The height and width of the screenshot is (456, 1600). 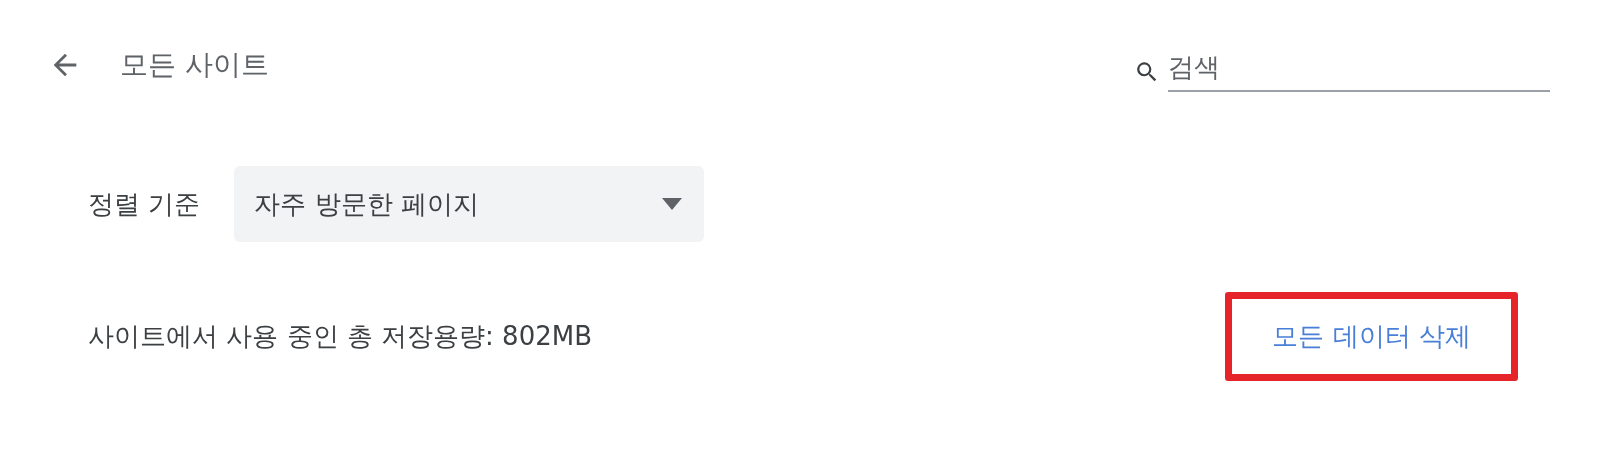 What do you see at coordinates (672, 204) in the screenshot?
I see `dropdown-caret-icon` at bounding box center [672, 204].